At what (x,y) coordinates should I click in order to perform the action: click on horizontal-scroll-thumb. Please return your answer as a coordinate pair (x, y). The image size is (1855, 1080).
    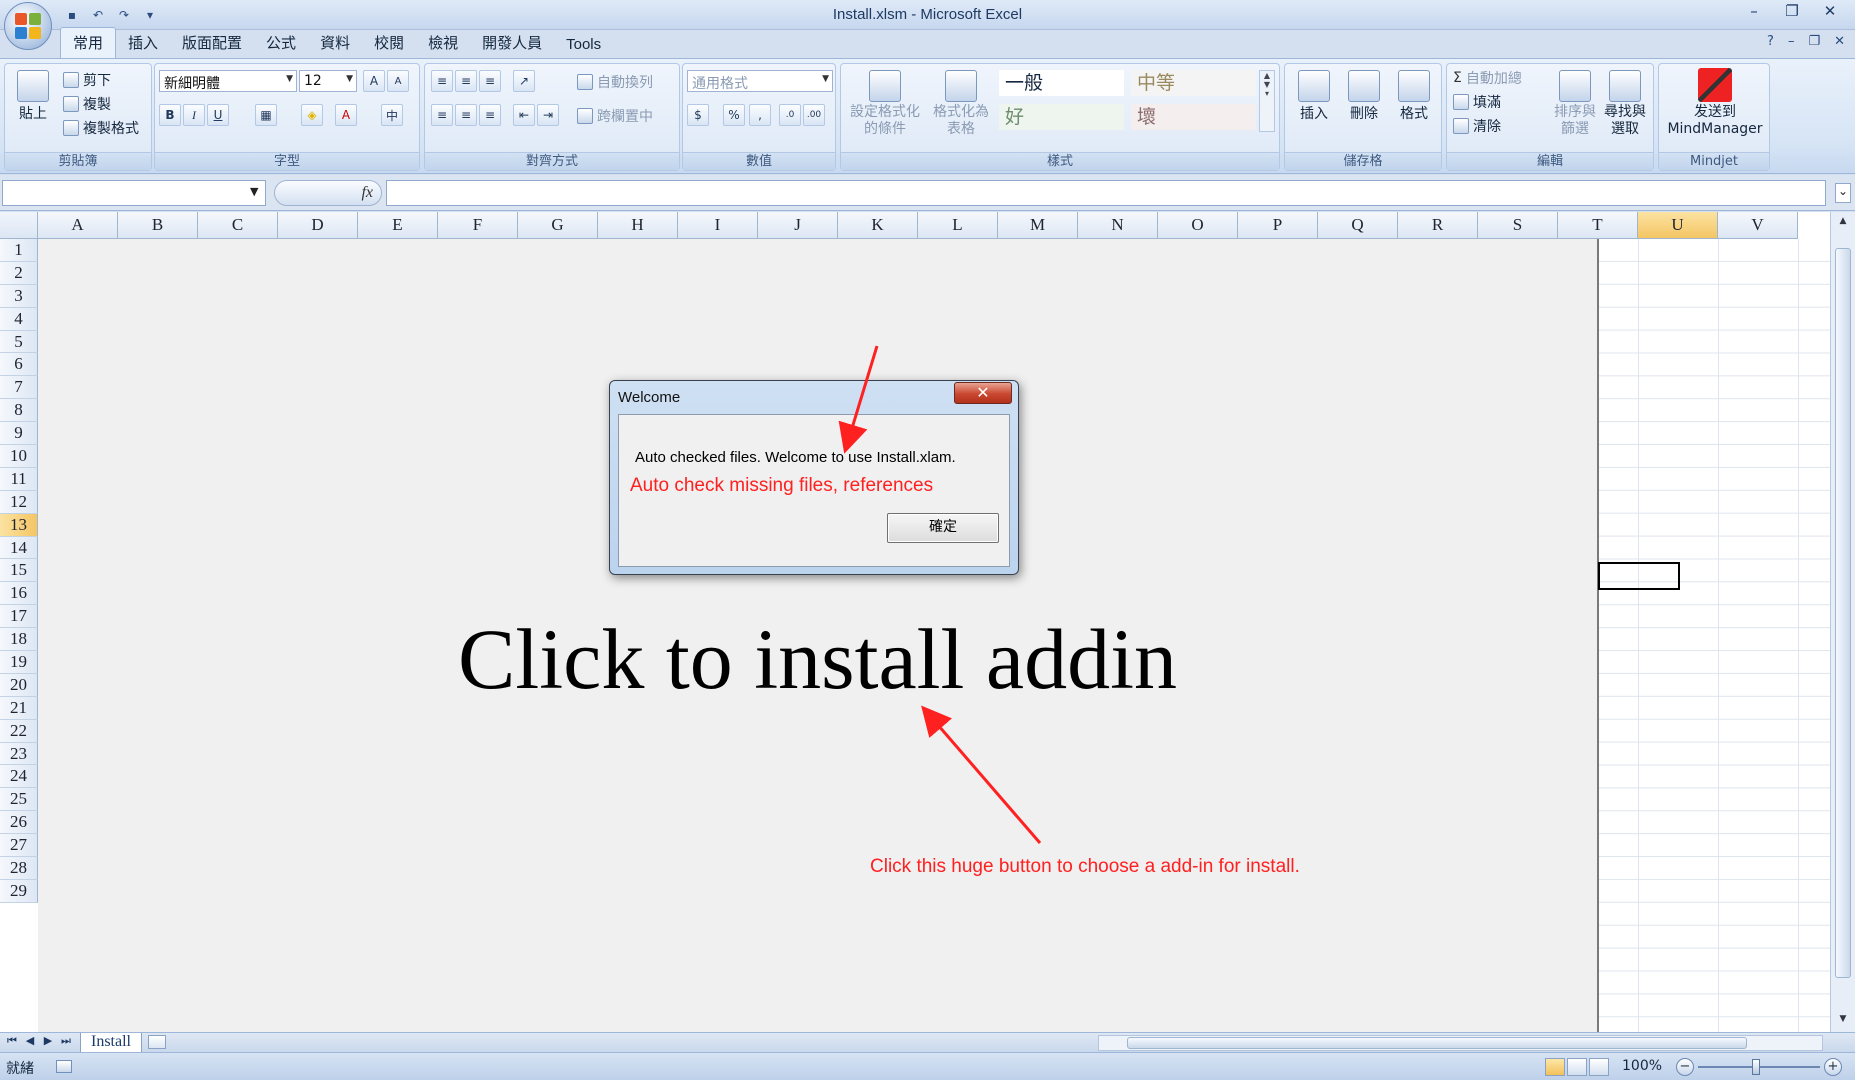
    Looking at the image, I should click on (1437, 1043).